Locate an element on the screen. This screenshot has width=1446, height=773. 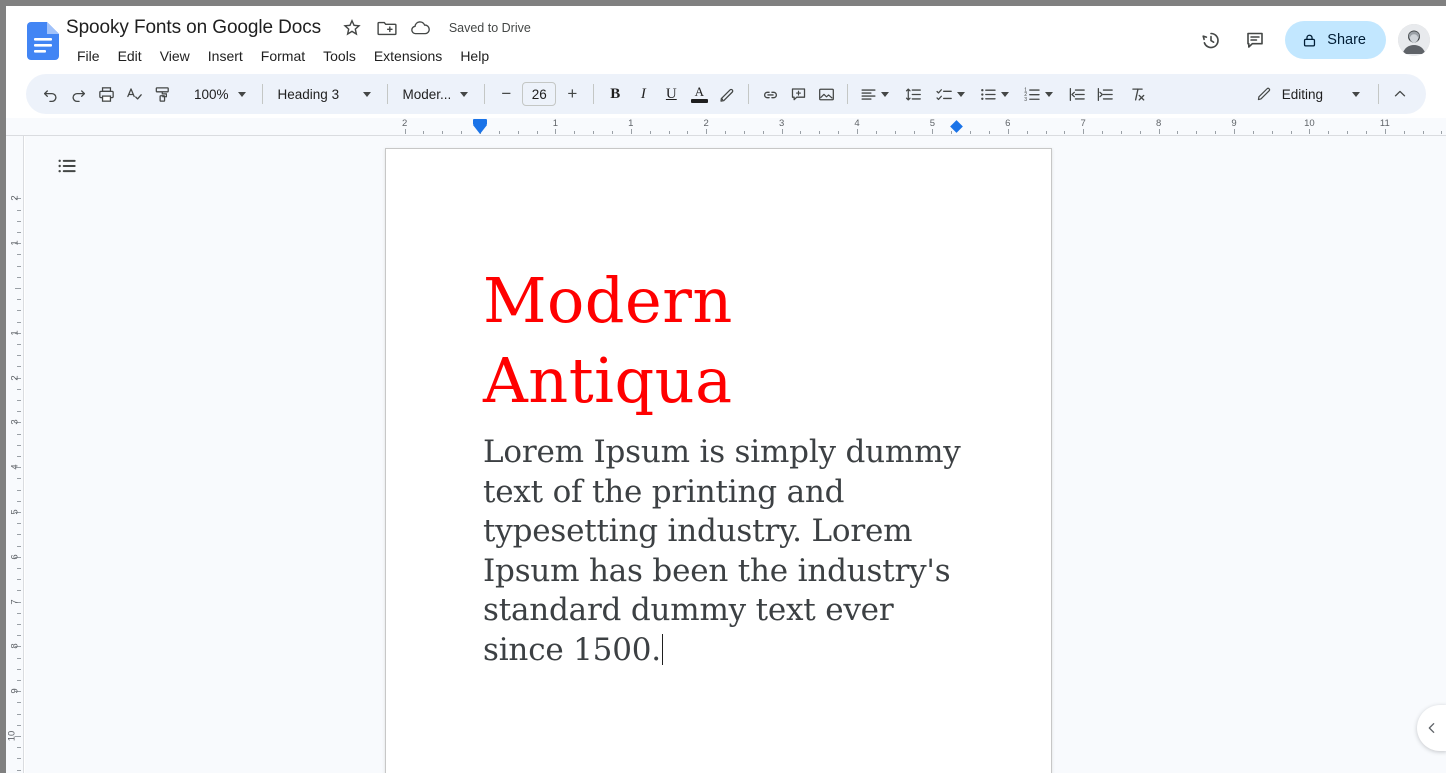
zoom-dropdown: 100% is located at coordinates (220, 94).